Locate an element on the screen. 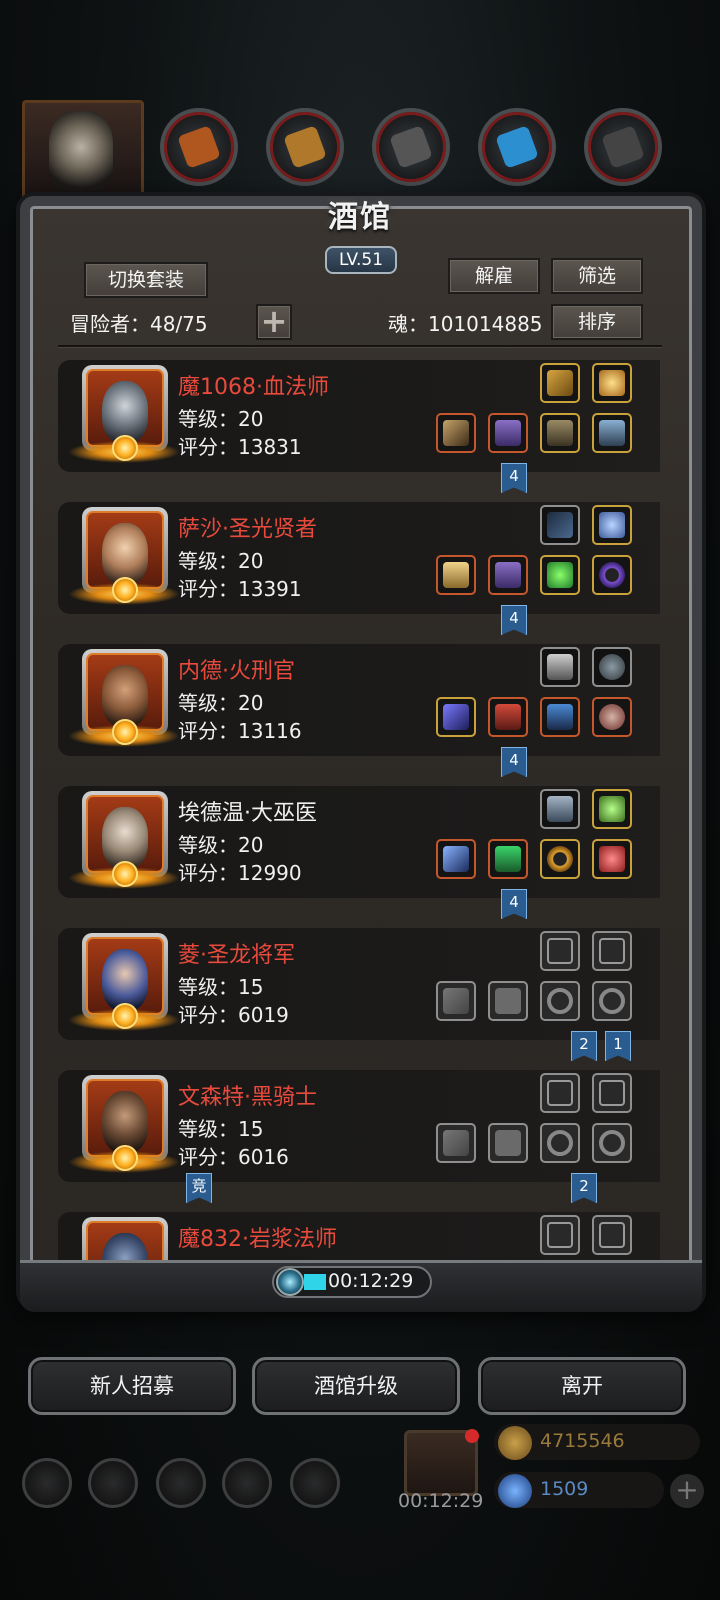 This screenshot has height=1600, width=720. skull-icon is located at coordinates (612, 717).